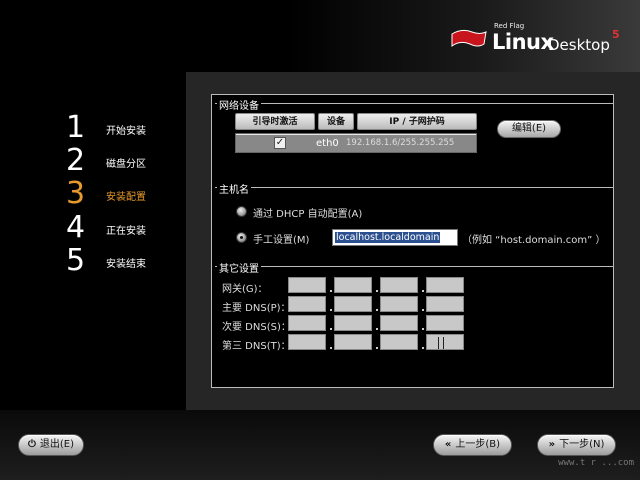  I want to click on step-number: 4, so click(76, 227).